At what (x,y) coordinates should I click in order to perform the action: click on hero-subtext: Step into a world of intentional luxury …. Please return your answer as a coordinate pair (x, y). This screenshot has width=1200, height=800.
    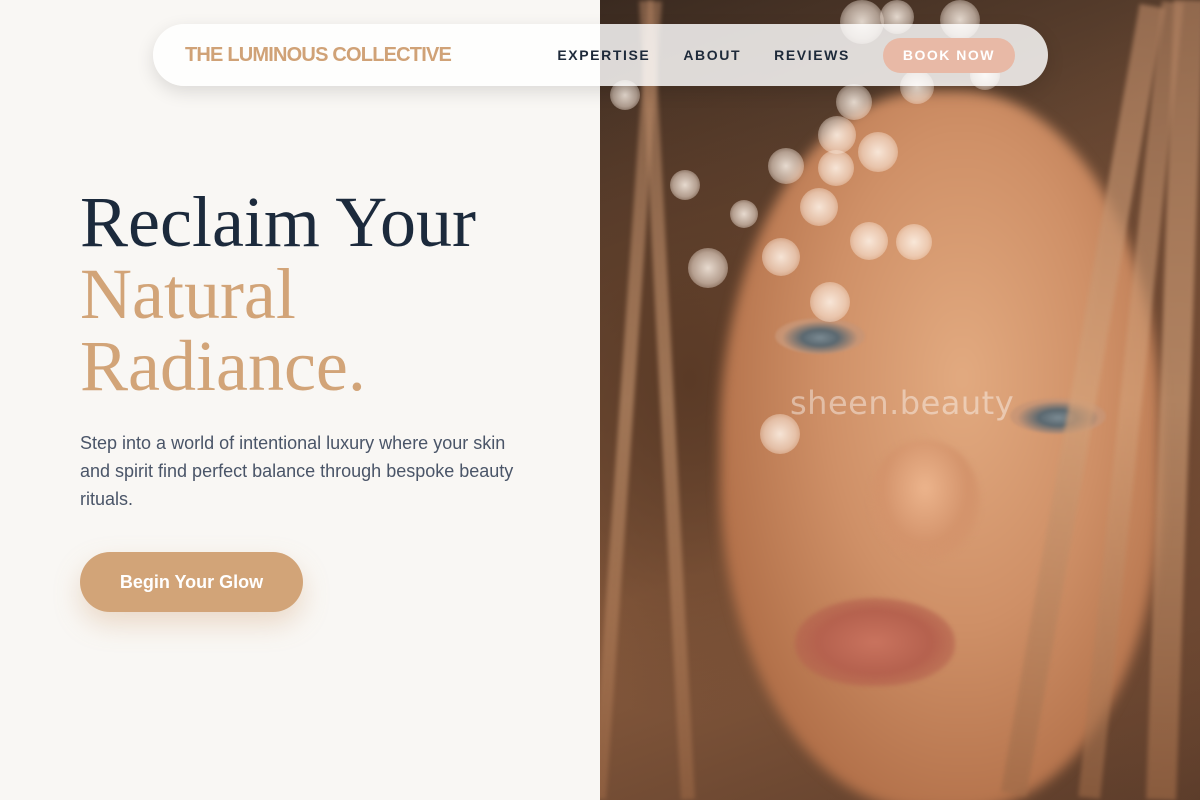
    Looking at the image, I should click on (297, 471).